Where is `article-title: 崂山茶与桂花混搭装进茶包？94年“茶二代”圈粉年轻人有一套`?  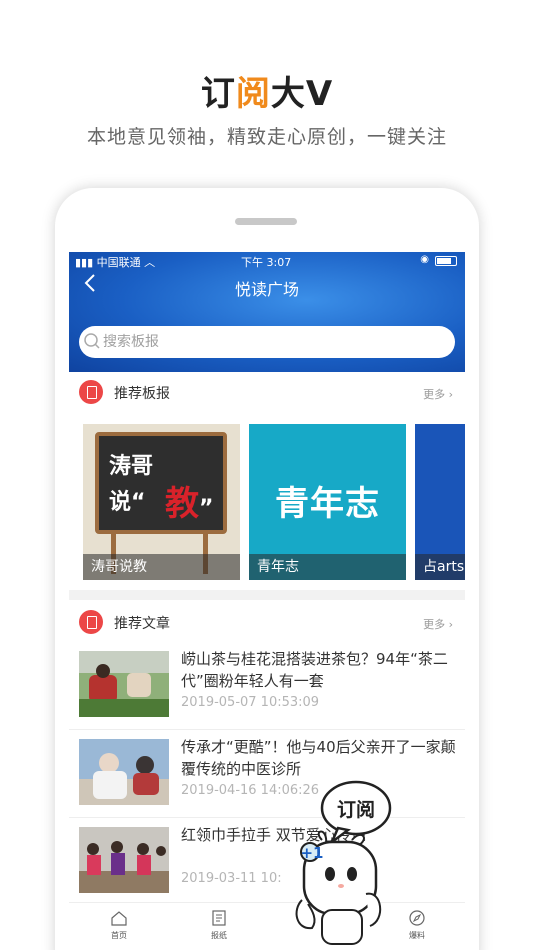 article-title: 崂山茶与桂花混搭装进茶包？94年“茶二代”圈粉年轻人有一套 is located at coordinates (314, 670).